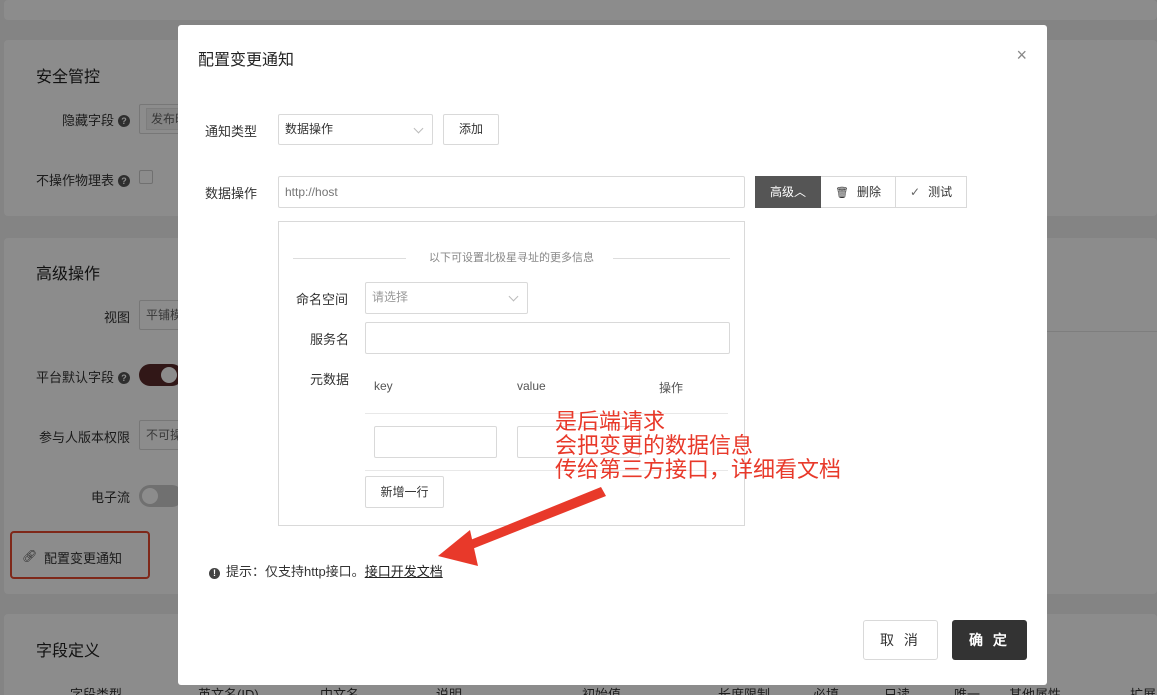  Describe the element at coordinates (940, 192) in the screenshot. I see `test-button-label: 测试` at that location.